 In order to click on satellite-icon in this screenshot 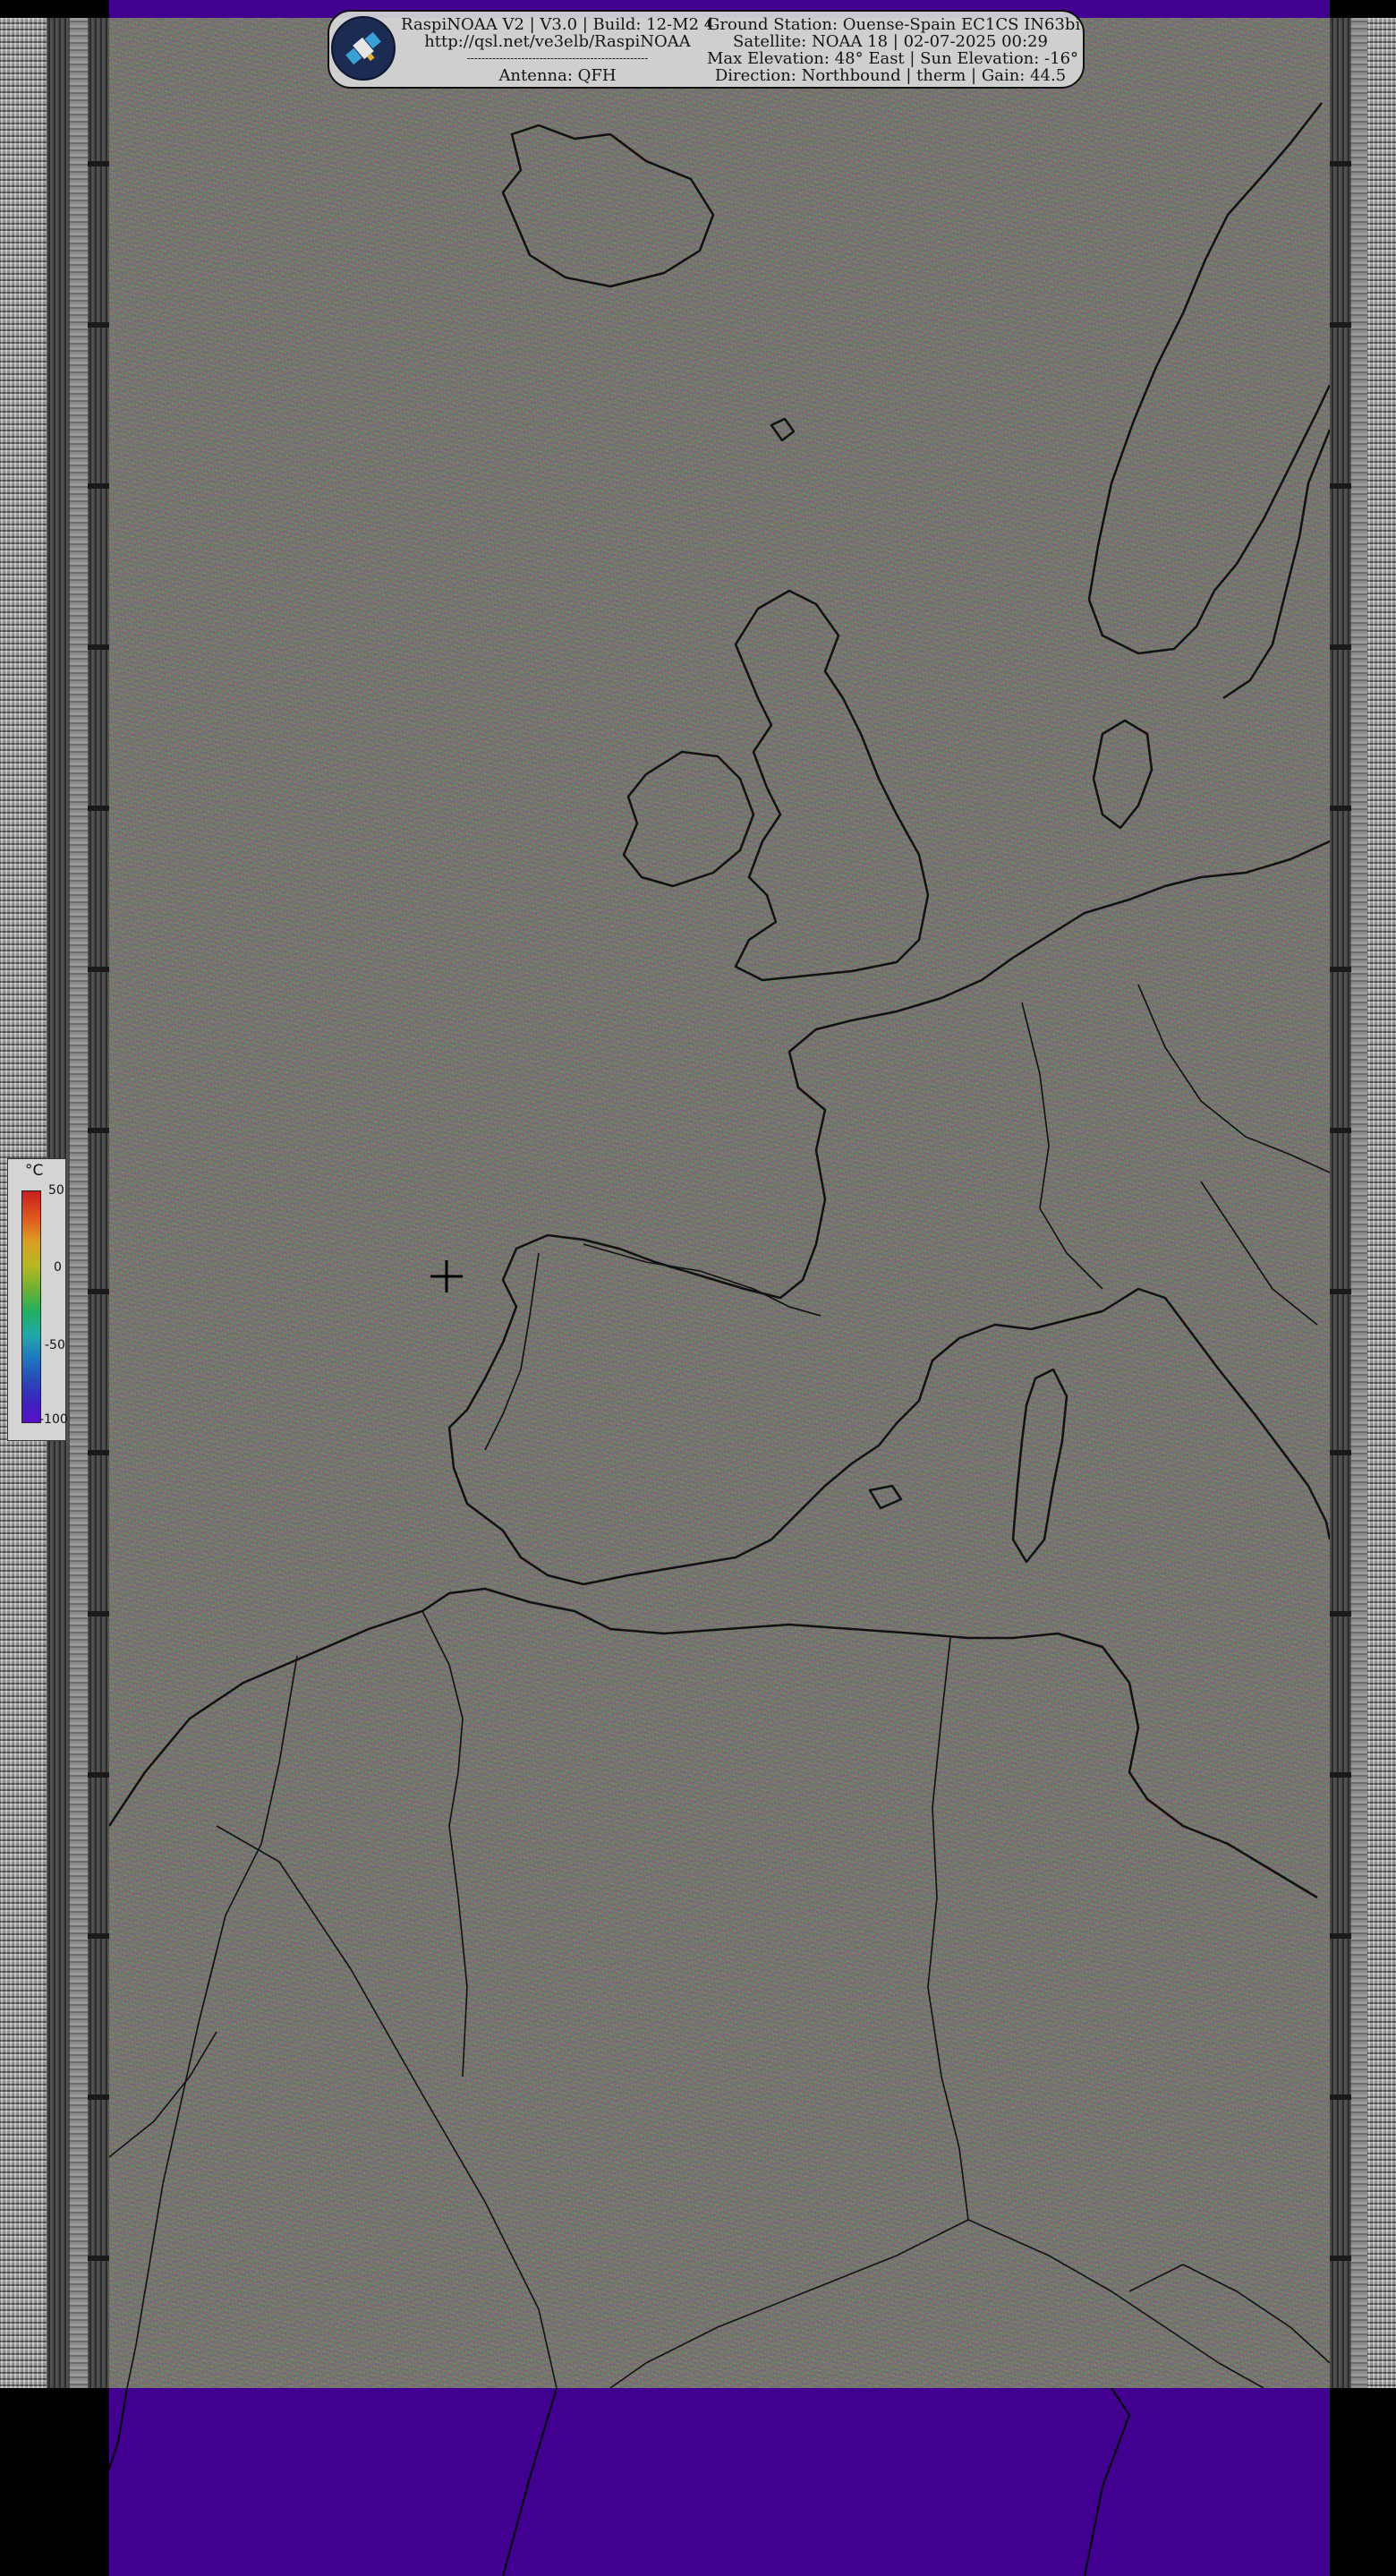, I will do `click(363, 48)`.